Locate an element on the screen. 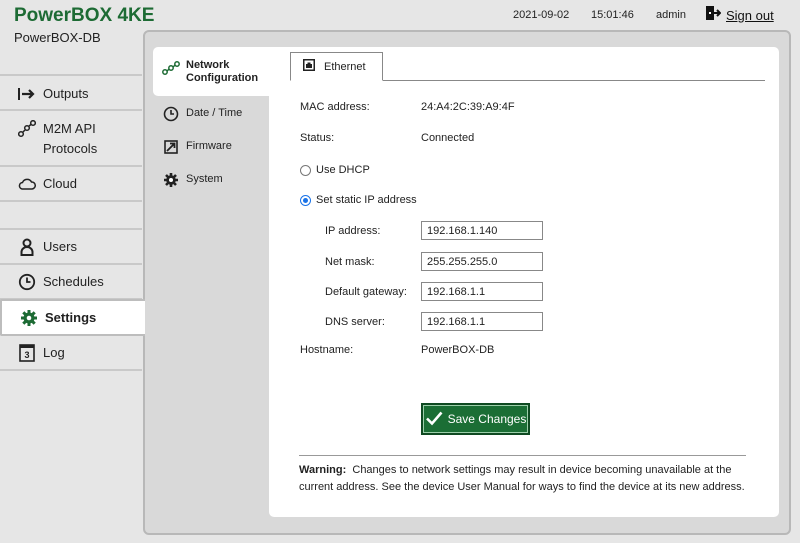  static-ip-radio is located at coordinates (305, 200).